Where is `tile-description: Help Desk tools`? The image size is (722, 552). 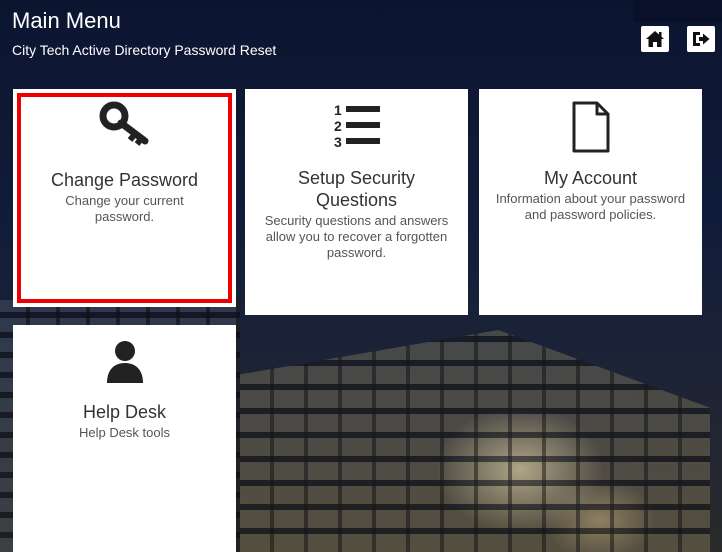 tile-description: Help Desk tools is located at coordinates (124, 432).